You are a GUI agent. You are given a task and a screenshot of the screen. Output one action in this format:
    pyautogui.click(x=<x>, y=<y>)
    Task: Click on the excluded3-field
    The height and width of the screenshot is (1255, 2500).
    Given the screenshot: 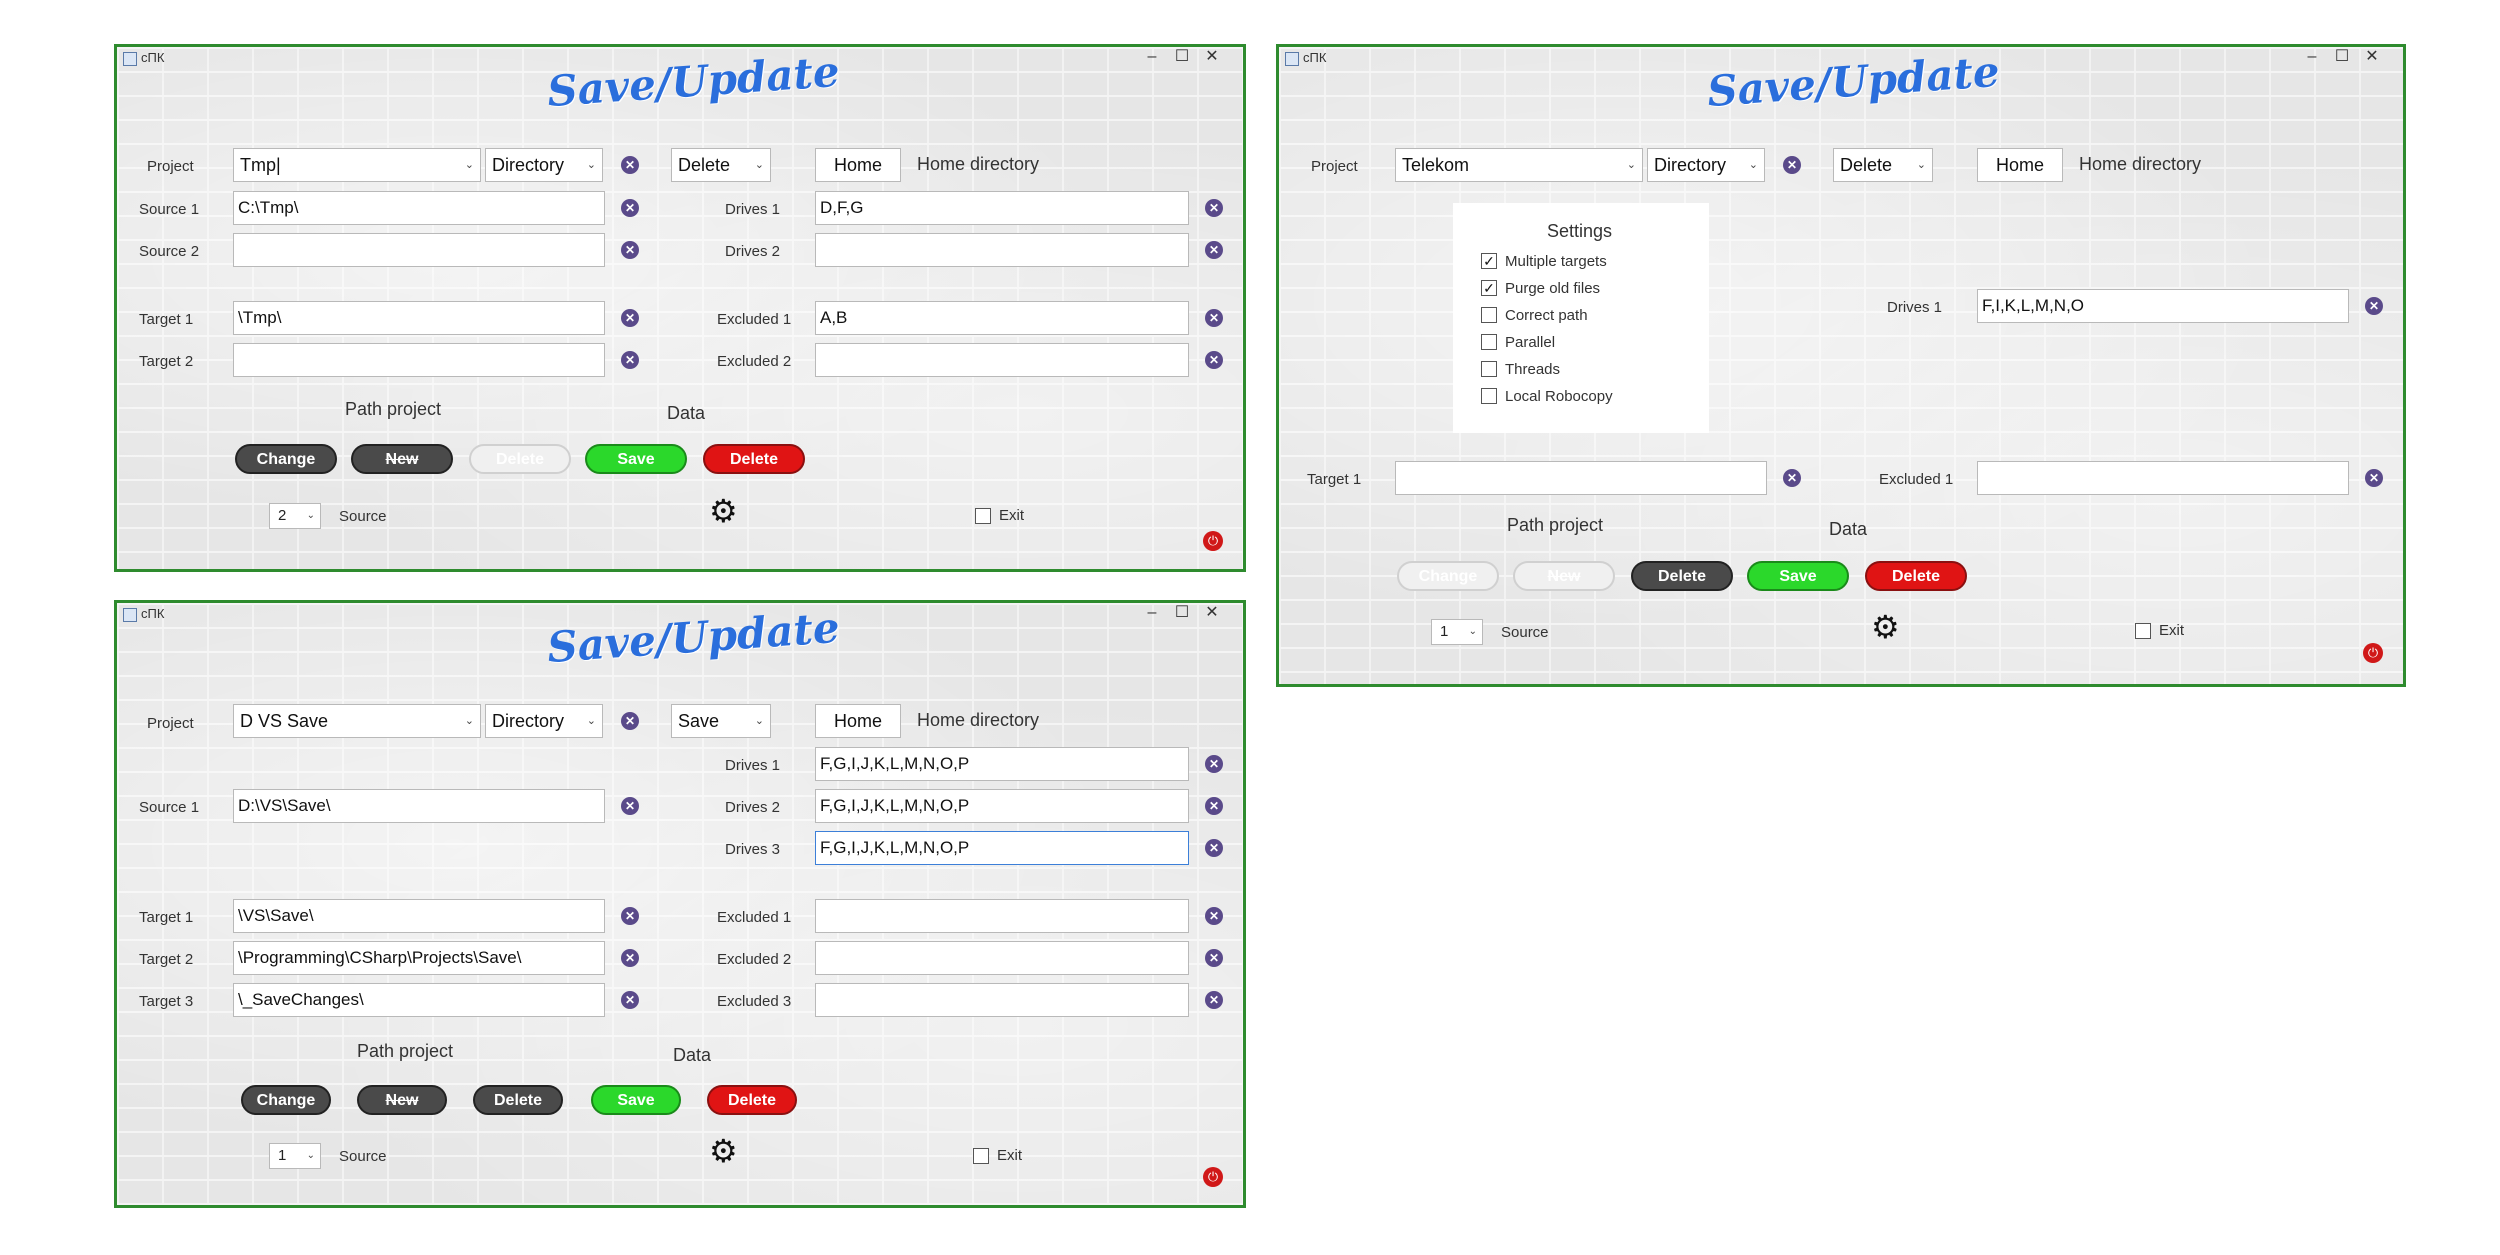 What is the action you would take?
    pyautogui.click(x=1002, y=1000)
    